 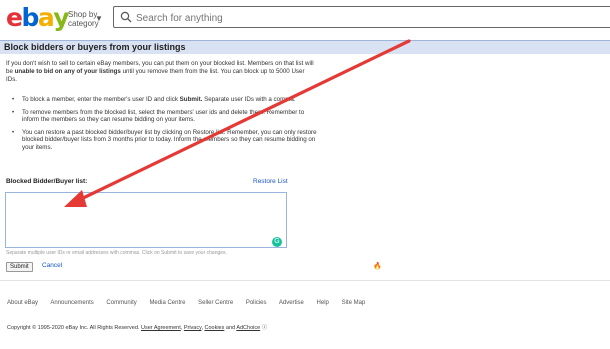 I want to click on search-box, so click(x=361, y=17).